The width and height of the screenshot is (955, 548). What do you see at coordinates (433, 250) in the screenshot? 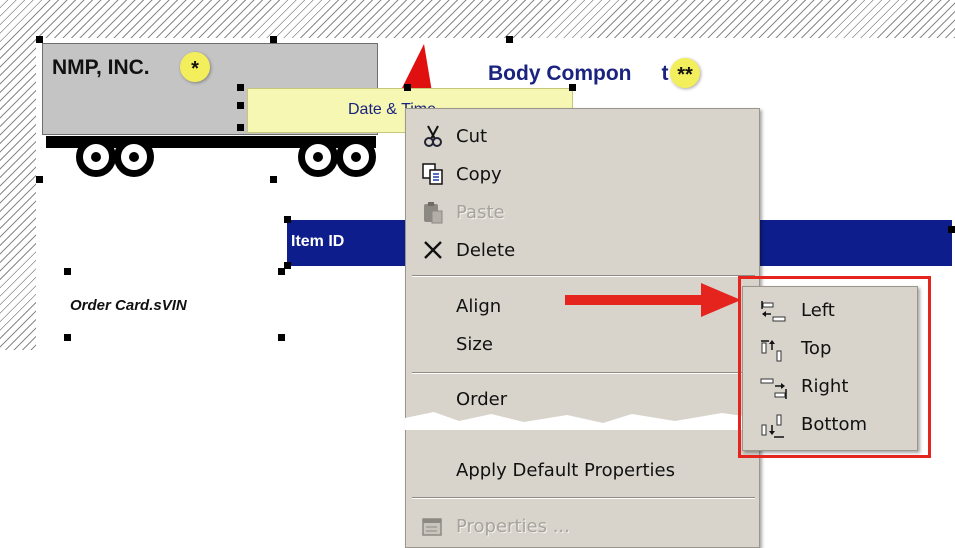
I see `delete-x-icon` at bounding box center [433, 250].